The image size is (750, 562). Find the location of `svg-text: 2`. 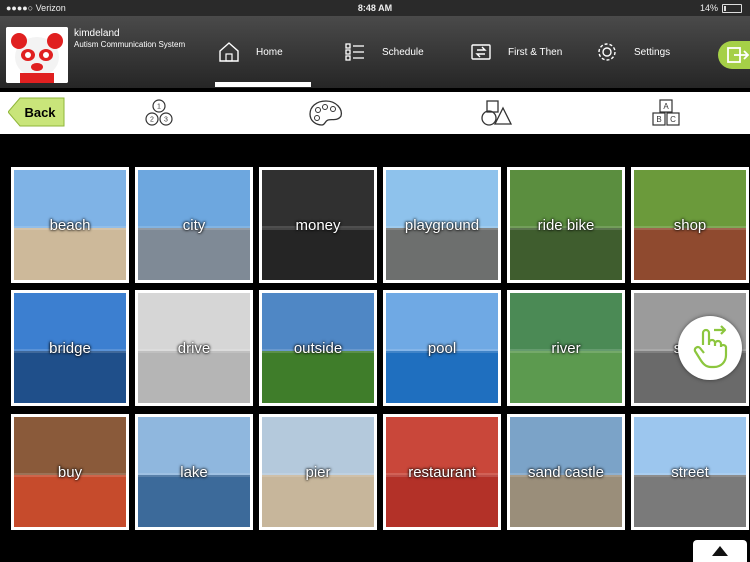

svg-text: 2 is located at coordinates (152, 120).